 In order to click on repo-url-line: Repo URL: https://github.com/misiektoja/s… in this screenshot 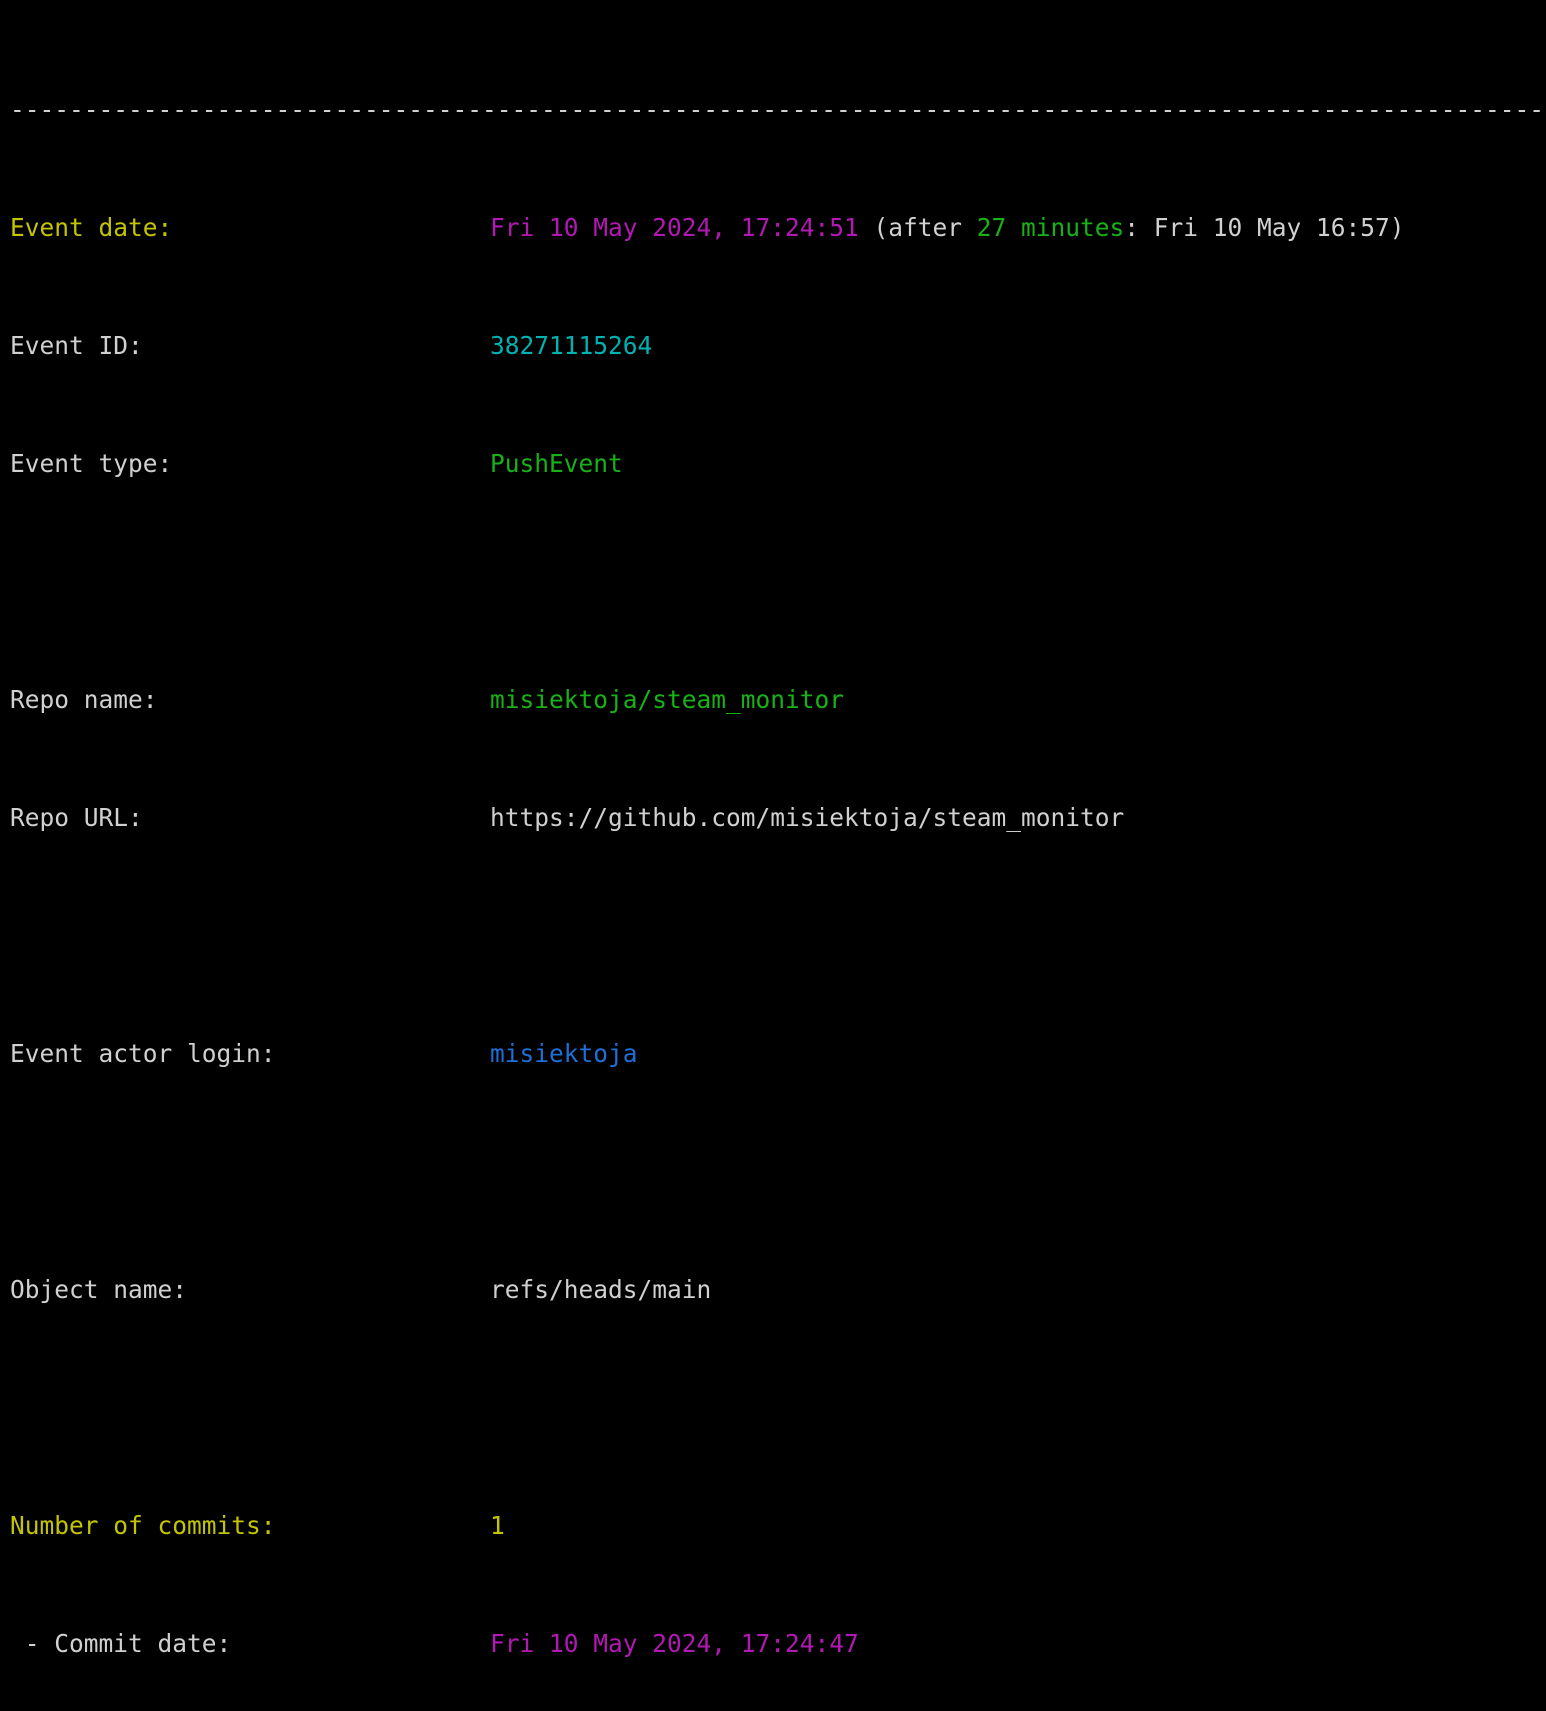, I will do `click(778, 818)`.